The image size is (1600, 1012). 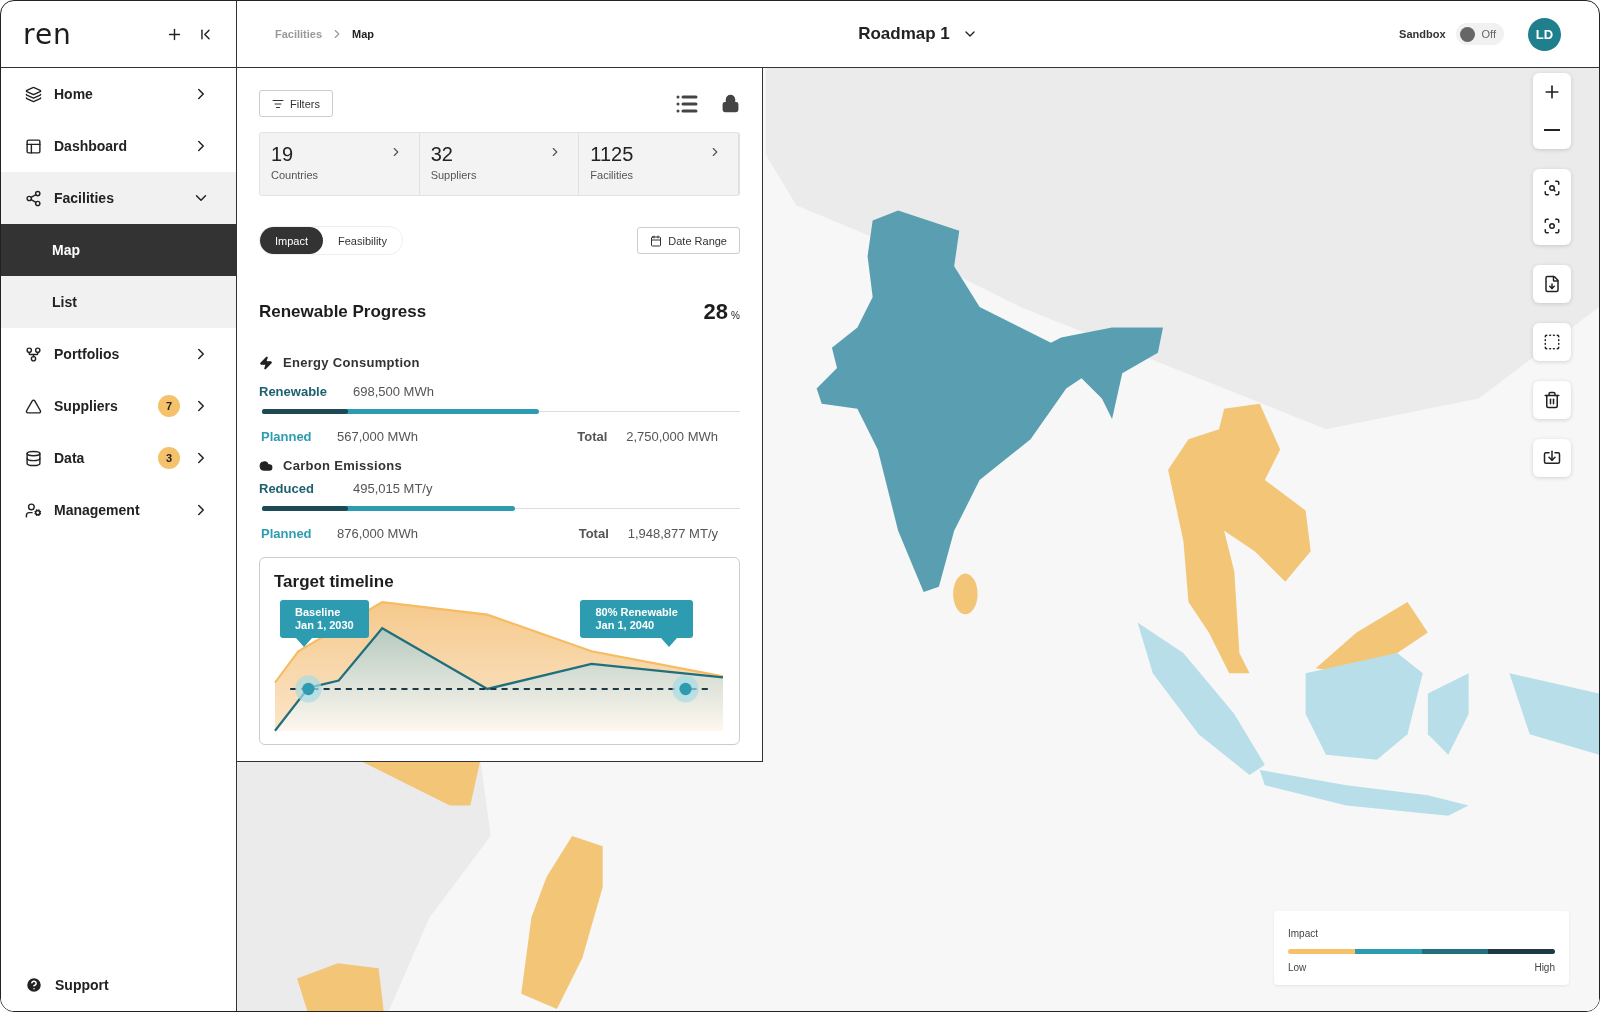 What do you see at coordinates (688, 240) in the screenshot?
I see `date-range-button: Date Range` at bounding box center [688, 240].